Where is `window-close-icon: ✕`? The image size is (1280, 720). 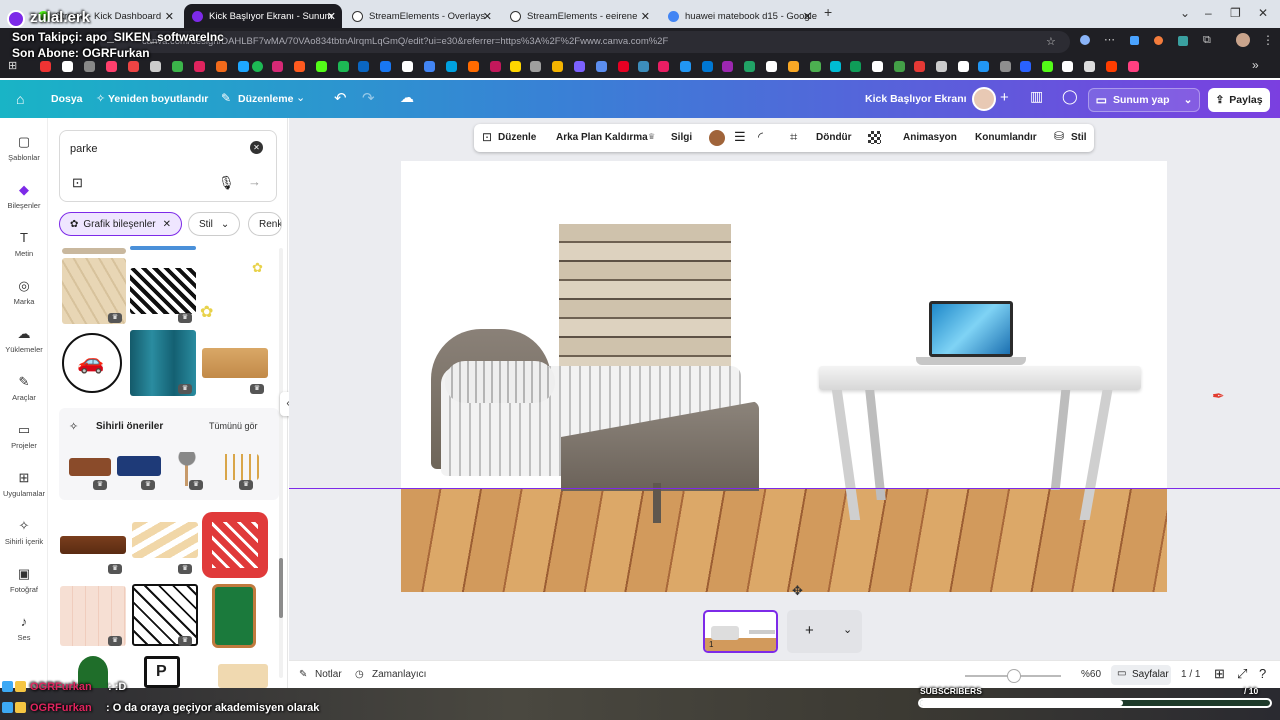 window-close-icon: ✕ is located at coordinates (1263, 13).